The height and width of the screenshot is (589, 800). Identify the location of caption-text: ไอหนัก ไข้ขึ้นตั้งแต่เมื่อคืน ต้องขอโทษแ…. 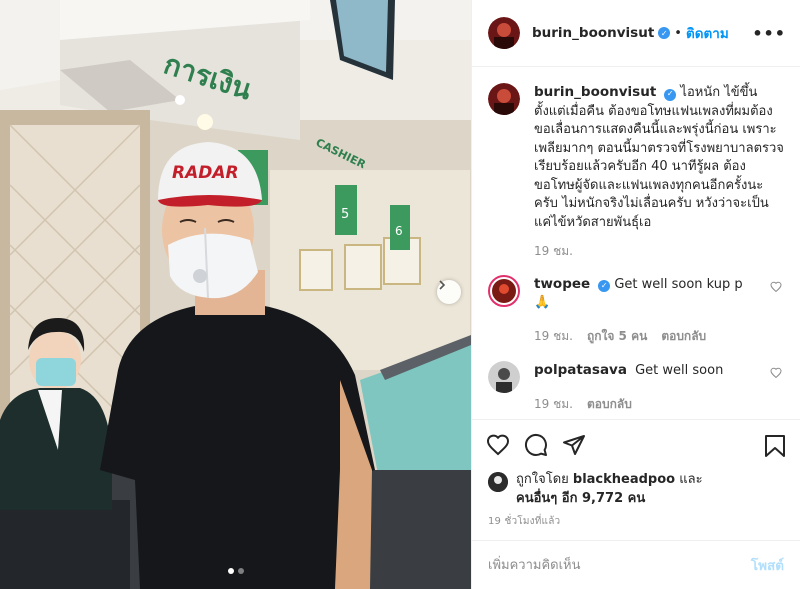
(659, 157).